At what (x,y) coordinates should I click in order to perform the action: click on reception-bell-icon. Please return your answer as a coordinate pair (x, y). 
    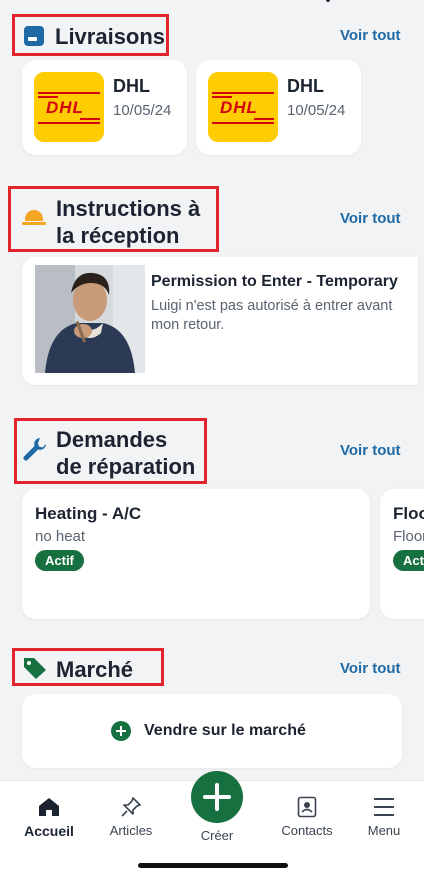
    Looking at the image, I should click on (34, 218).